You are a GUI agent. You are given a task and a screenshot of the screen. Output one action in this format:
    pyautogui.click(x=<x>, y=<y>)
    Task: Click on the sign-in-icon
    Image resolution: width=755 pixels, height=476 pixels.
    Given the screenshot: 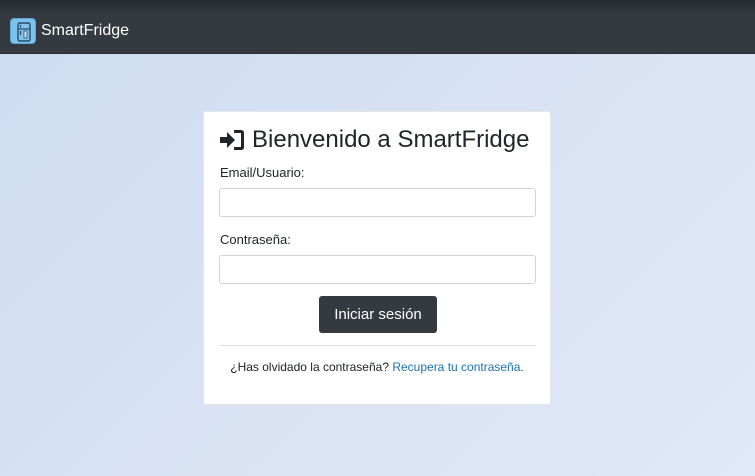 What is the action you would take?
    pyautogui.click(x=232, y=140)
    